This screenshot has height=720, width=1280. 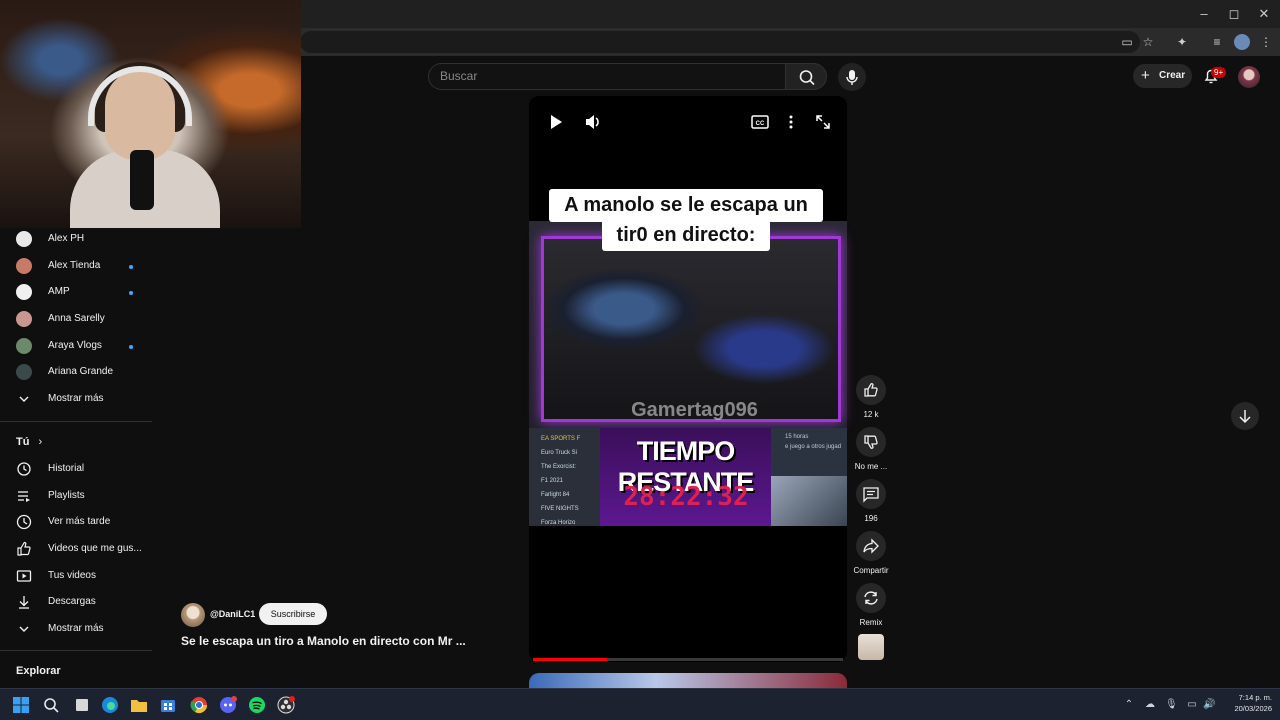 I want to click on obs-icon, so click(x=286, y=705).